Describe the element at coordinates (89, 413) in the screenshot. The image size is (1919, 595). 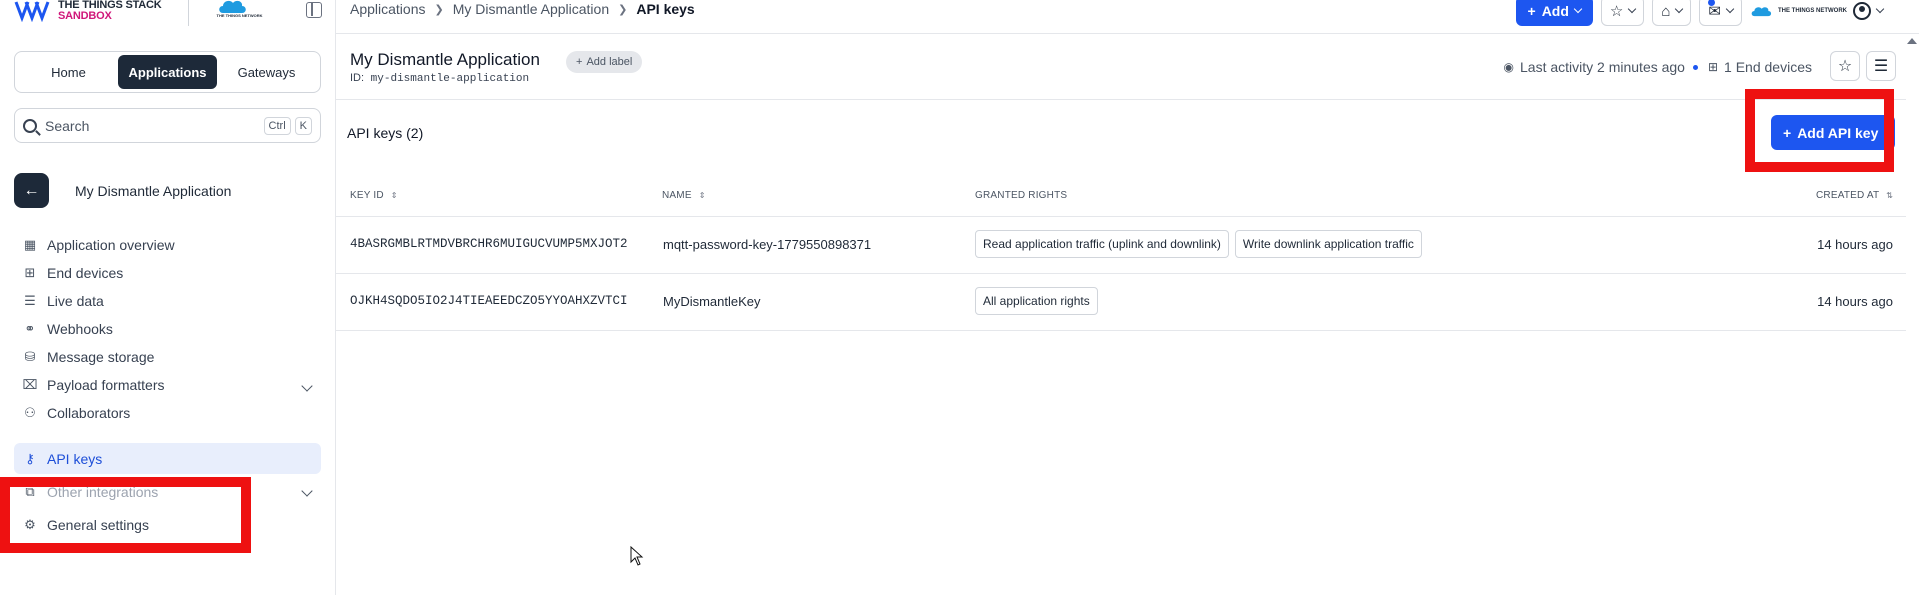
I see `sidebar-item-label: Collaborators` at that location.